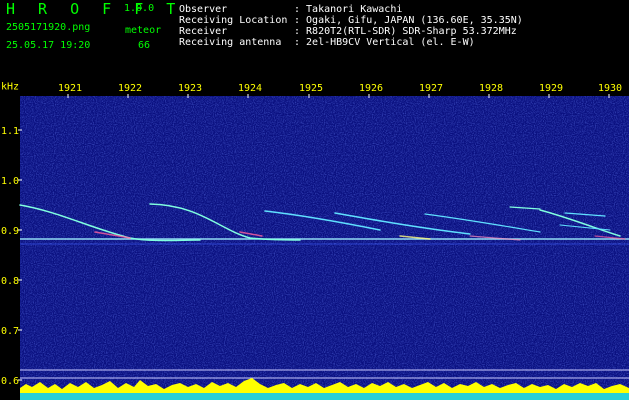  What do you see at coordinates (94, 9) in the screenshot?
I see `app-logo: H R O F F T` at bounding box center [94, 9].